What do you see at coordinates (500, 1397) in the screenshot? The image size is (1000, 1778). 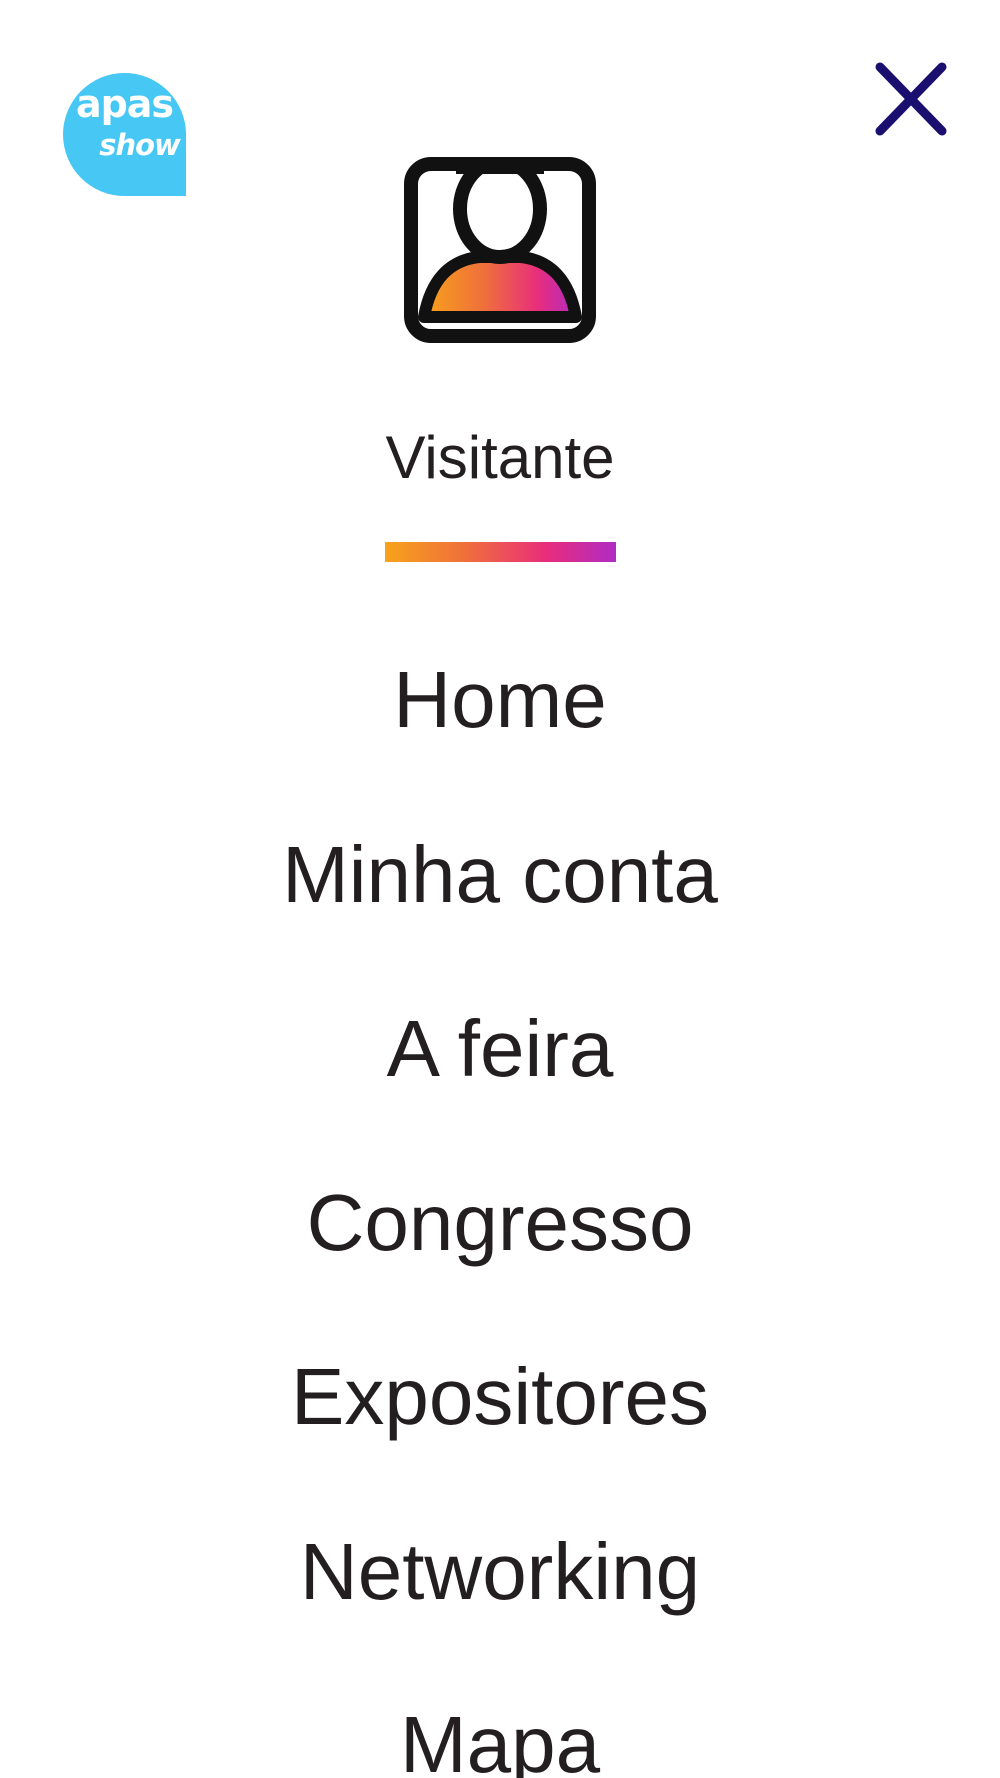 I see `menu-item-expositores: Expositores` at bounding box center [500, 1397].